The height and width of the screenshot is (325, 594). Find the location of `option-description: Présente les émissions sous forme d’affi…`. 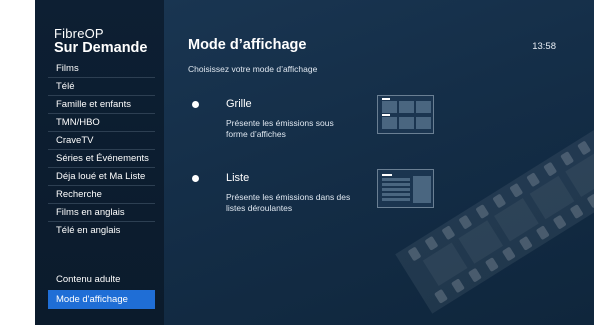

option-description: Présente les émissions sous forme d’affi… is located at coordinates (280, 128).